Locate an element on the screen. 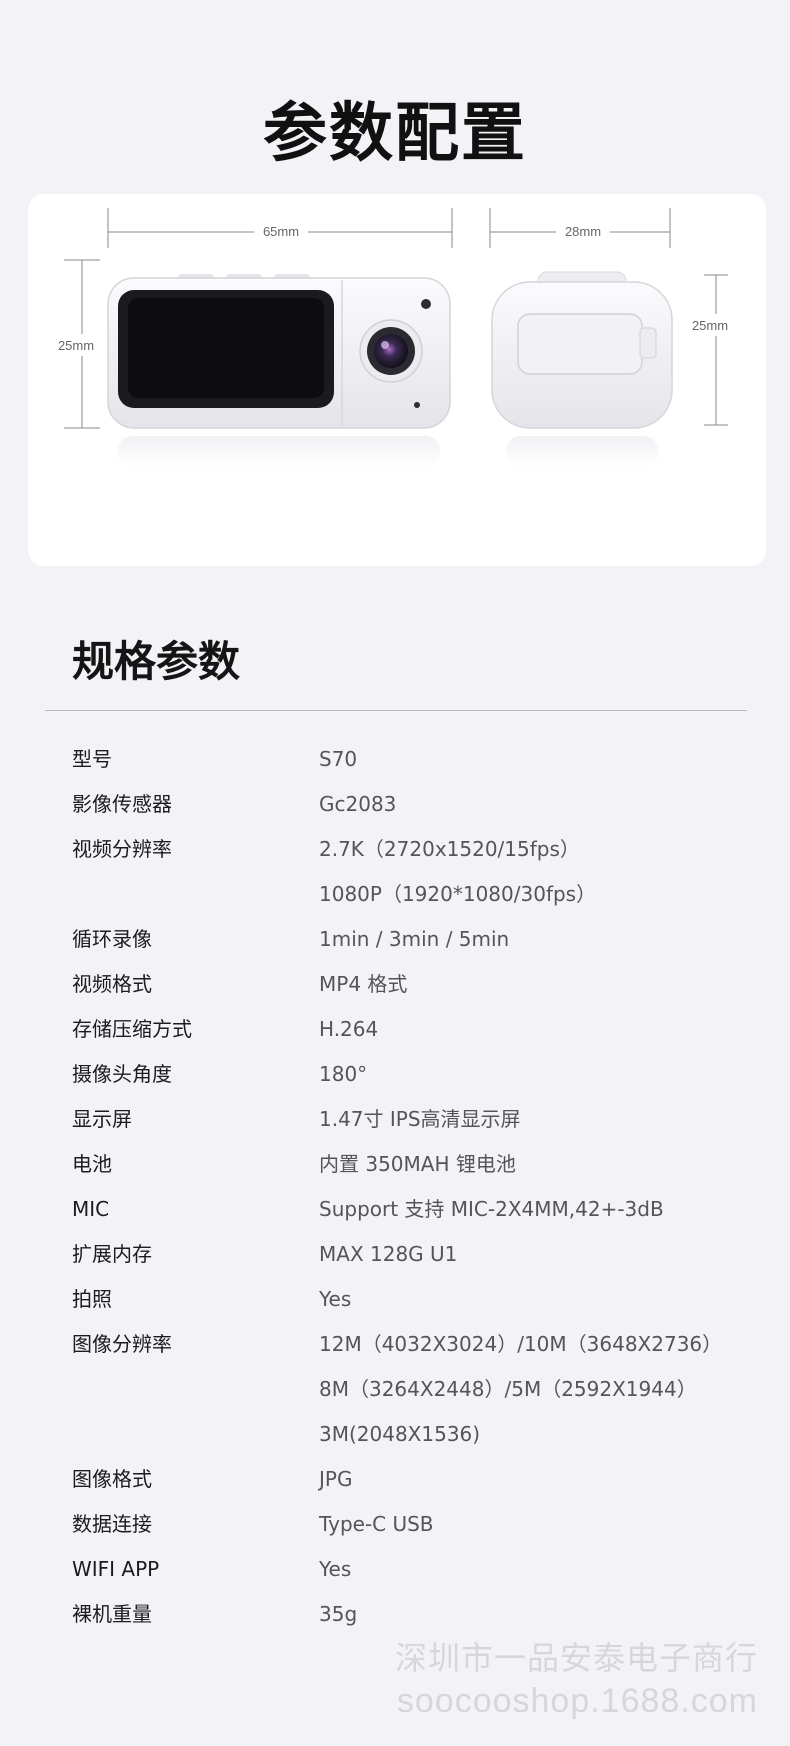  spec-value: 8M（3264X2448）/5M（2592X1944） is located at coordinates (508, 1389).